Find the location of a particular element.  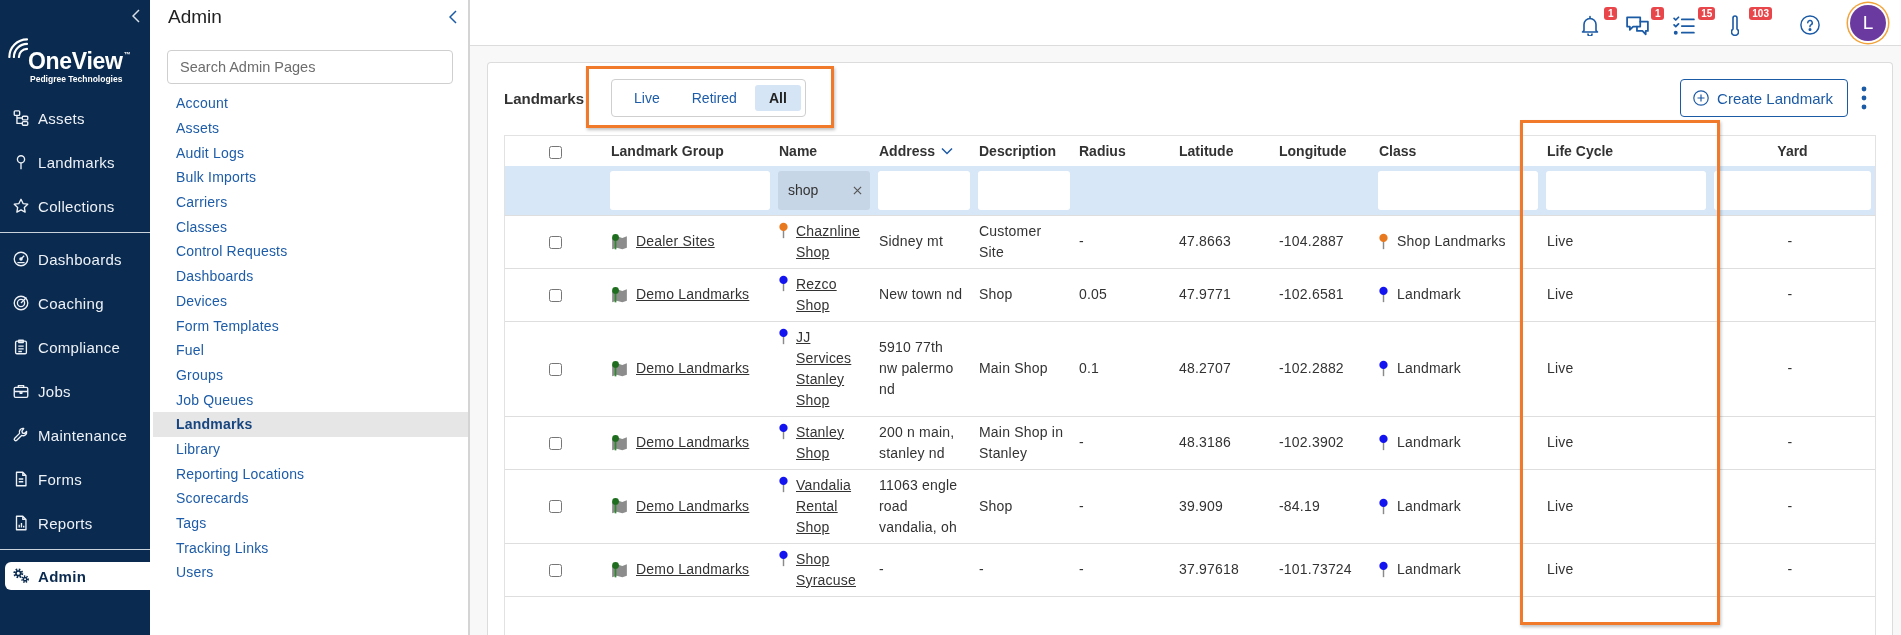

collapse-panel-button is located at coordinates (453, 17).